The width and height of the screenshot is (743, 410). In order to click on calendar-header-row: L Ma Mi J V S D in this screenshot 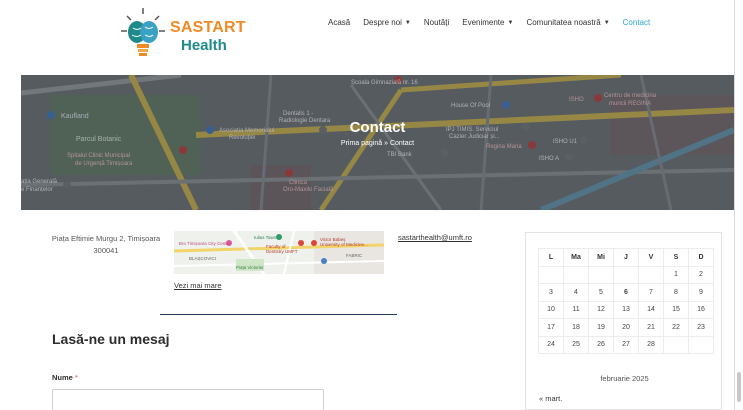, I will do `click(626, 257)`.